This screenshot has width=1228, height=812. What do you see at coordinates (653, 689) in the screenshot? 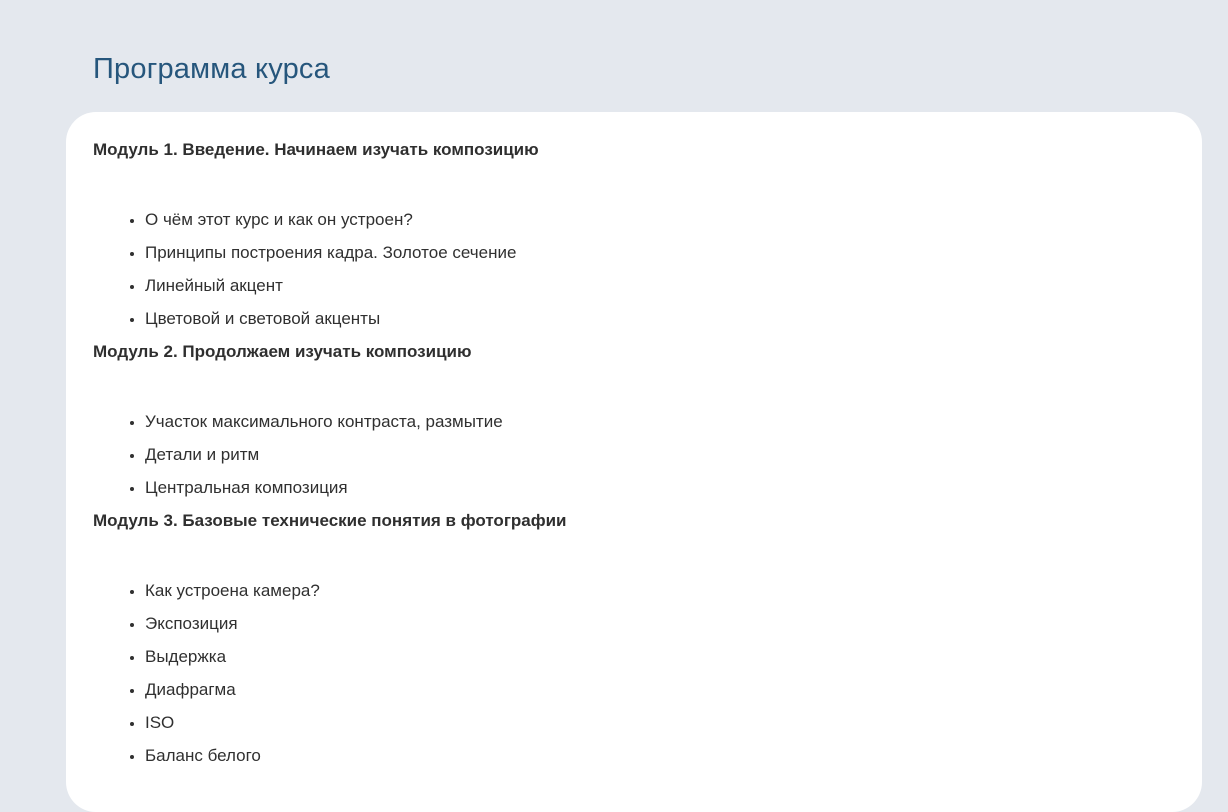
I see `list-item: Диафрагма` at bounding box center [653, 689].